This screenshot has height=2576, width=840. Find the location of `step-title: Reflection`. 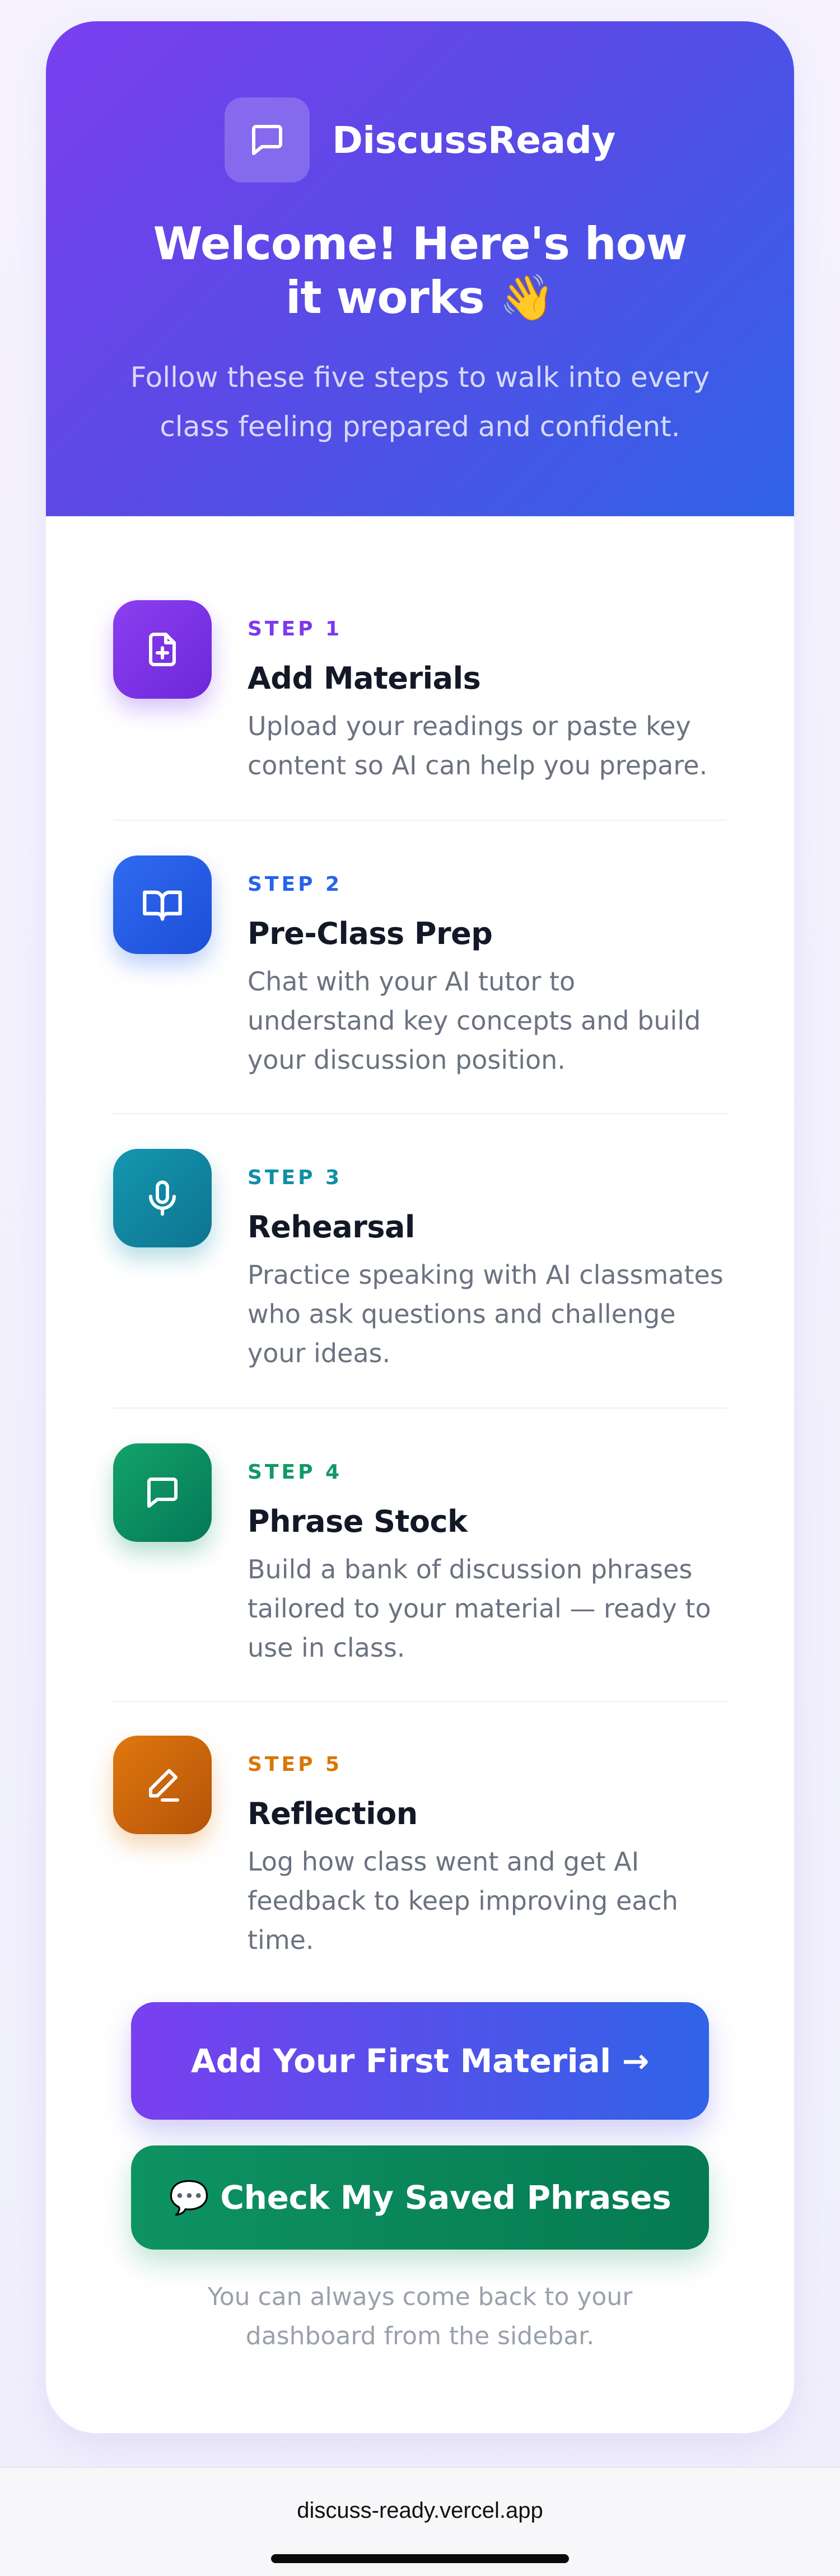

step-title: Reflection is located at coordinates (333, 1814).